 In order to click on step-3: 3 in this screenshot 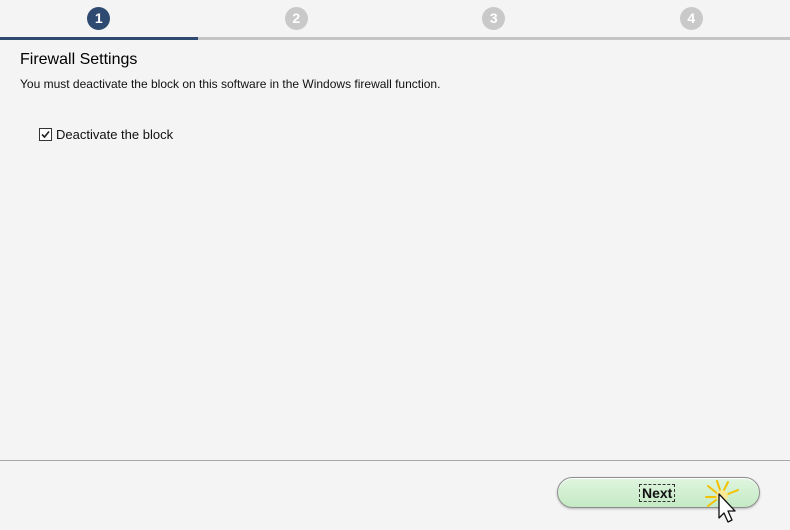, I will do `click(494, 20)`.